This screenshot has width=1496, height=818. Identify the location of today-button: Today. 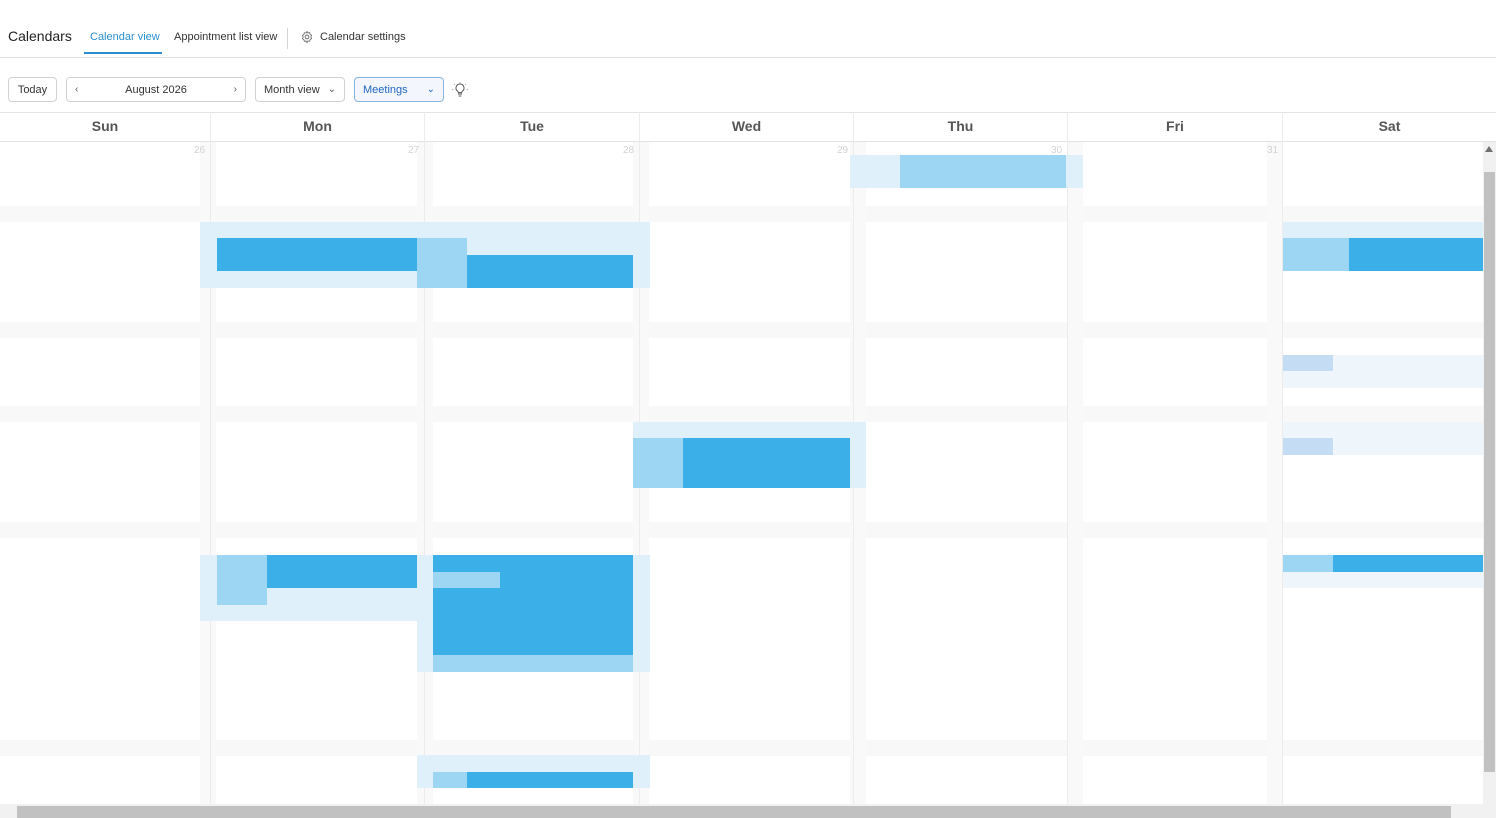
(32, 89).